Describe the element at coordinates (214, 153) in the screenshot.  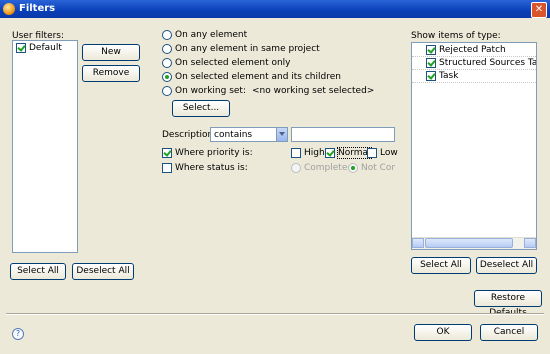
I see `priority-label: Where priority is:` at that location.